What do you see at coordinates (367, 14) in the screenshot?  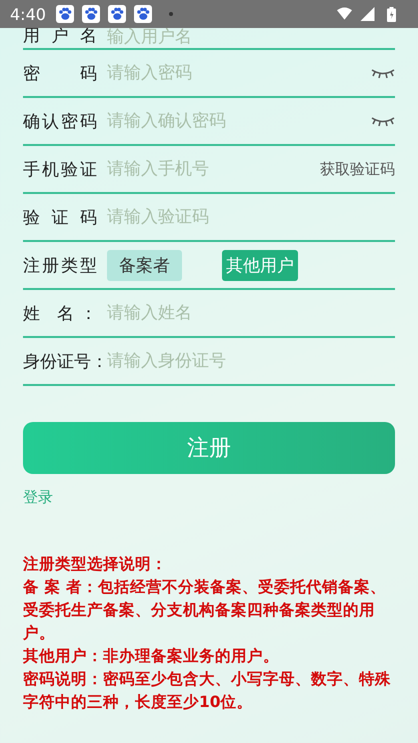 I see `signal-icon` at bounding box center [367, 14].